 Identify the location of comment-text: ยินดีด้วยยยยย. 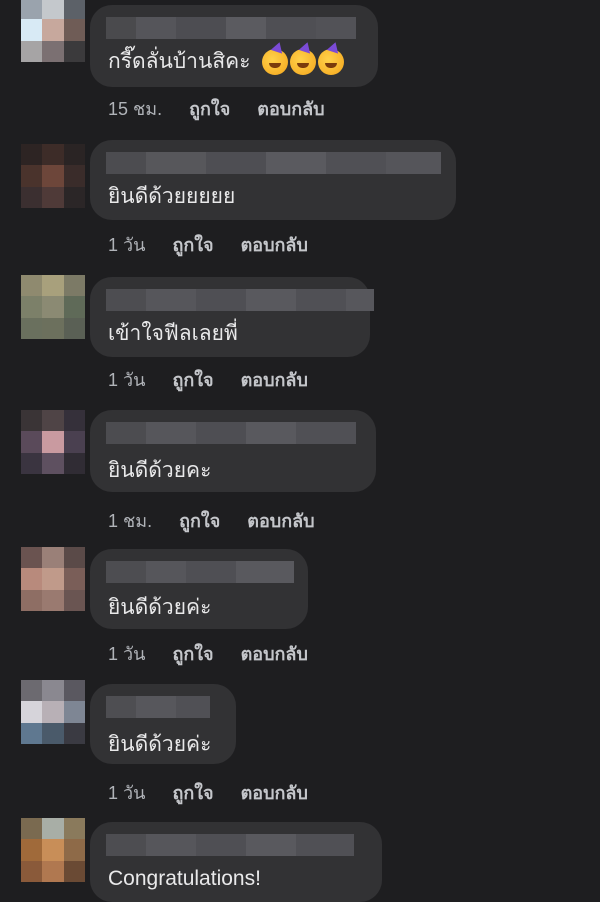
(172, 196).